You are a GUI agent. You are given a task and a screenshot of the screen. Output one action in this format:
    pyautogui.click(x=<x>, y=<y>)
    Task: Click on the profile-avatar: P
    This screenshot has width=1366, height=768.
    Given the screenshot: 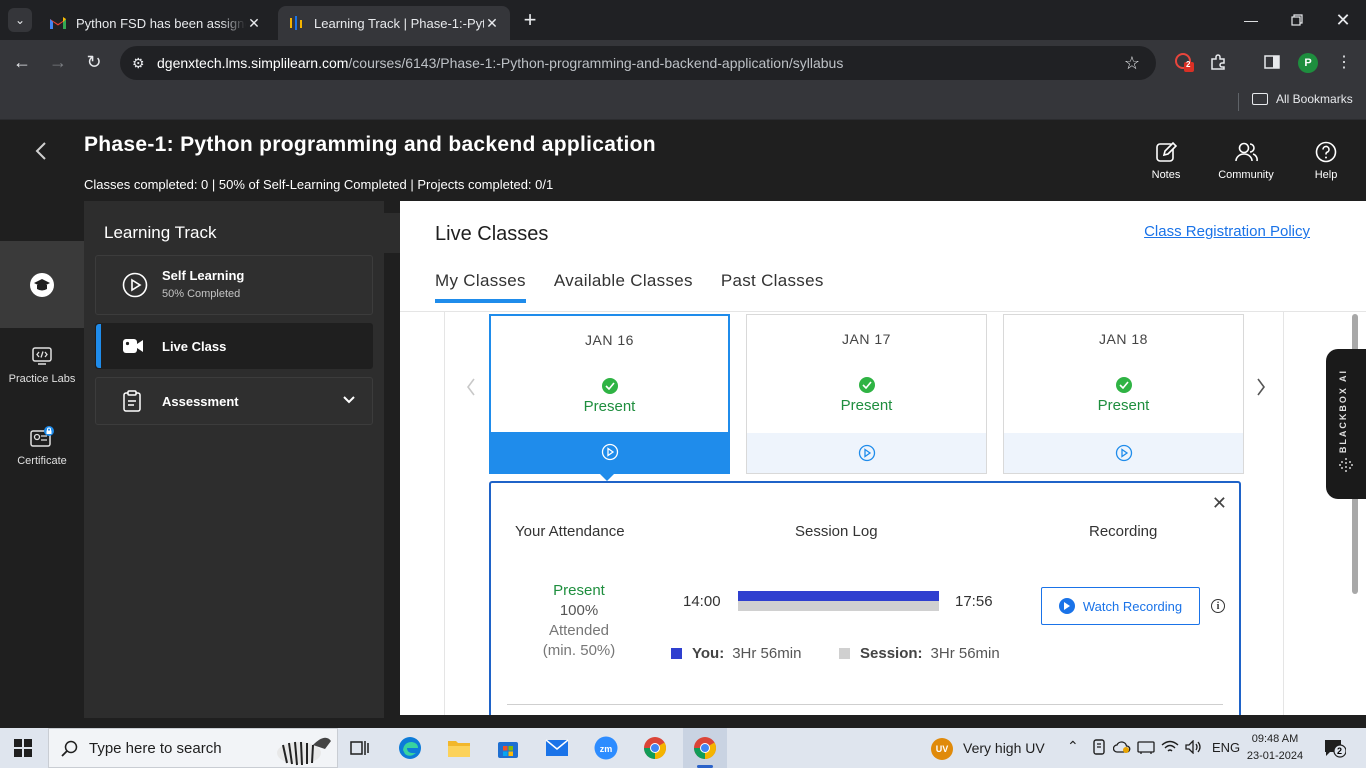 What is the action you would take?
    pyautogui.click(x=1308, y=63)
    